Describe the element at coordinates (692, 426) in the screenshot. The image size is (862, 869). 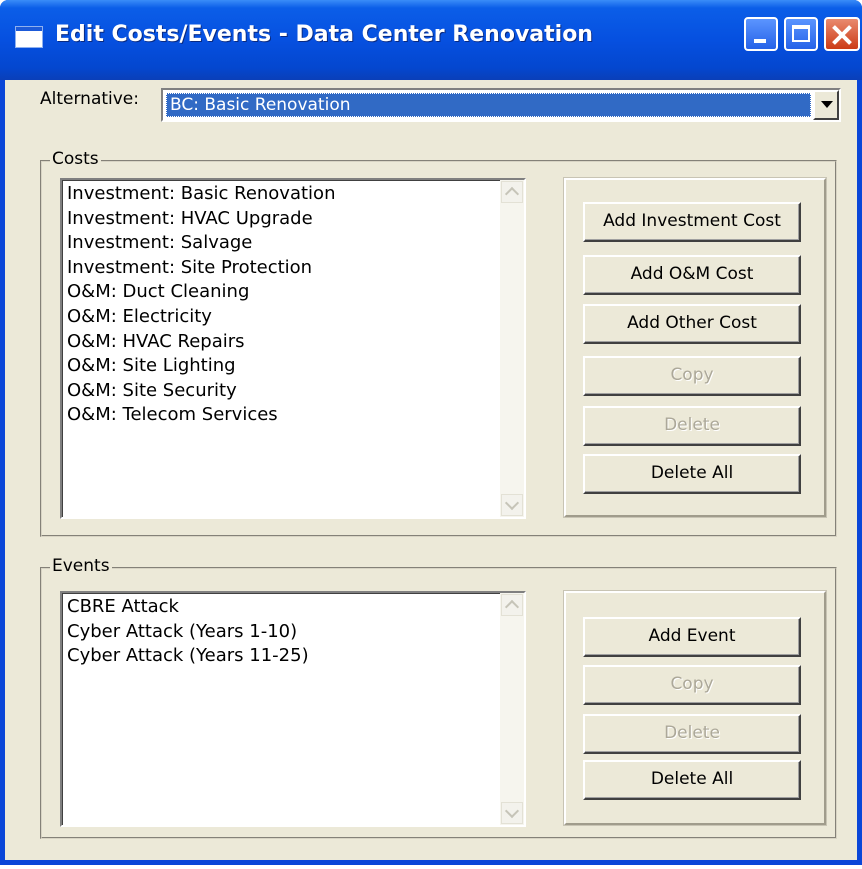
I see `delete-cost-button: Delete` at that location.